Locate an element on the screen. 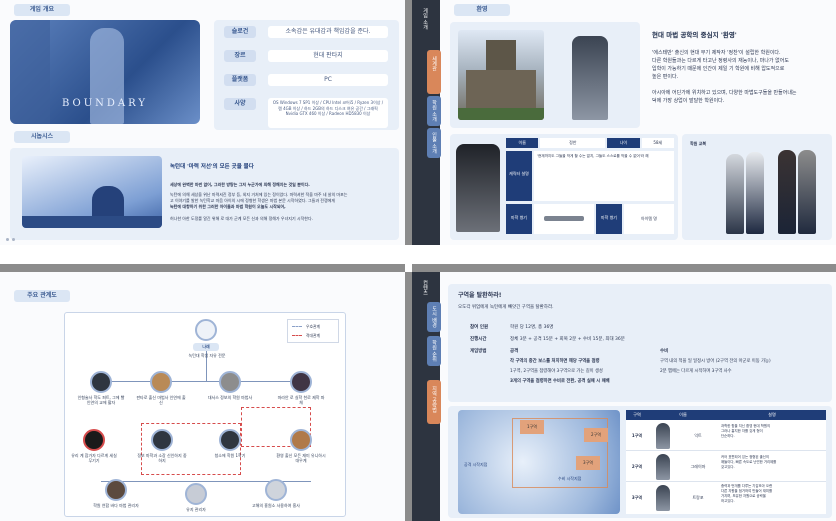 This screenshot has width=836, height=521. academy-para2-line1: 아시아에 어딘가에 위치하고 있으며, 다양한 마법도구들을 만들어내는 is located at coordinates (724, 93).